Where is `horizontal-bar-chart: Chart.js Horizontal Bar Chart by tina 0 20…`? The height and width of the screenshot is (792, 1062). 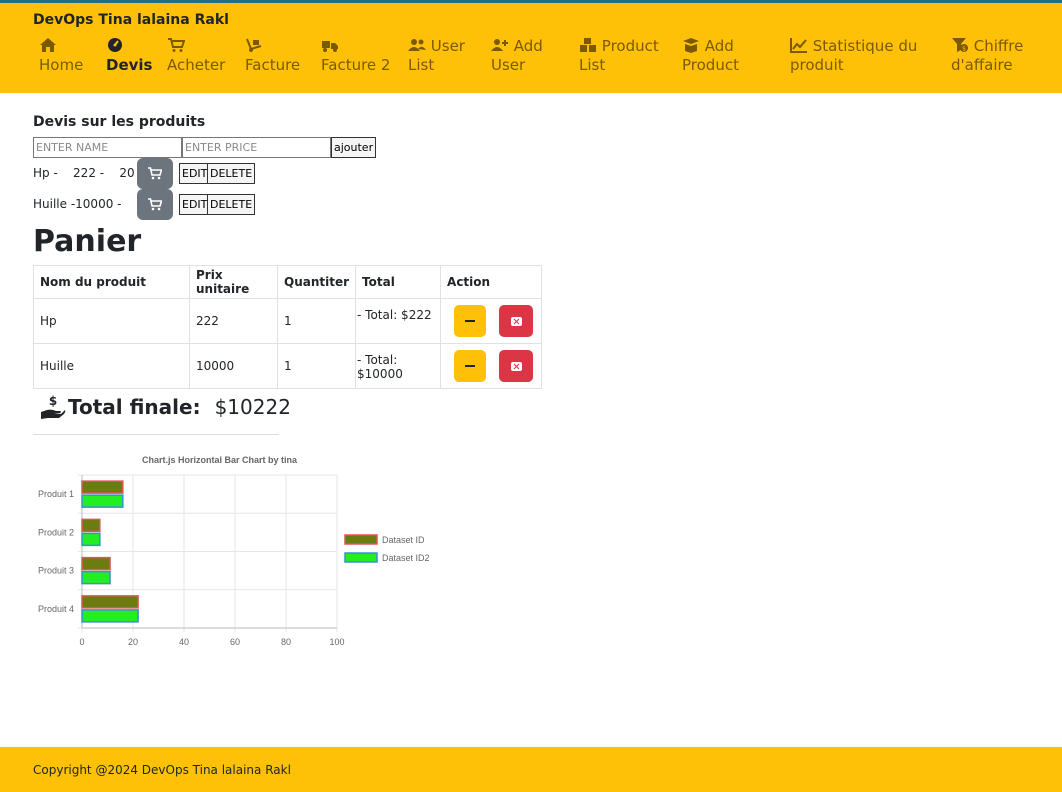 horizontal-bar-chart: Chart.js Horizontal Bar Chart by tina 0 20… is located at coordinates (234, 551).